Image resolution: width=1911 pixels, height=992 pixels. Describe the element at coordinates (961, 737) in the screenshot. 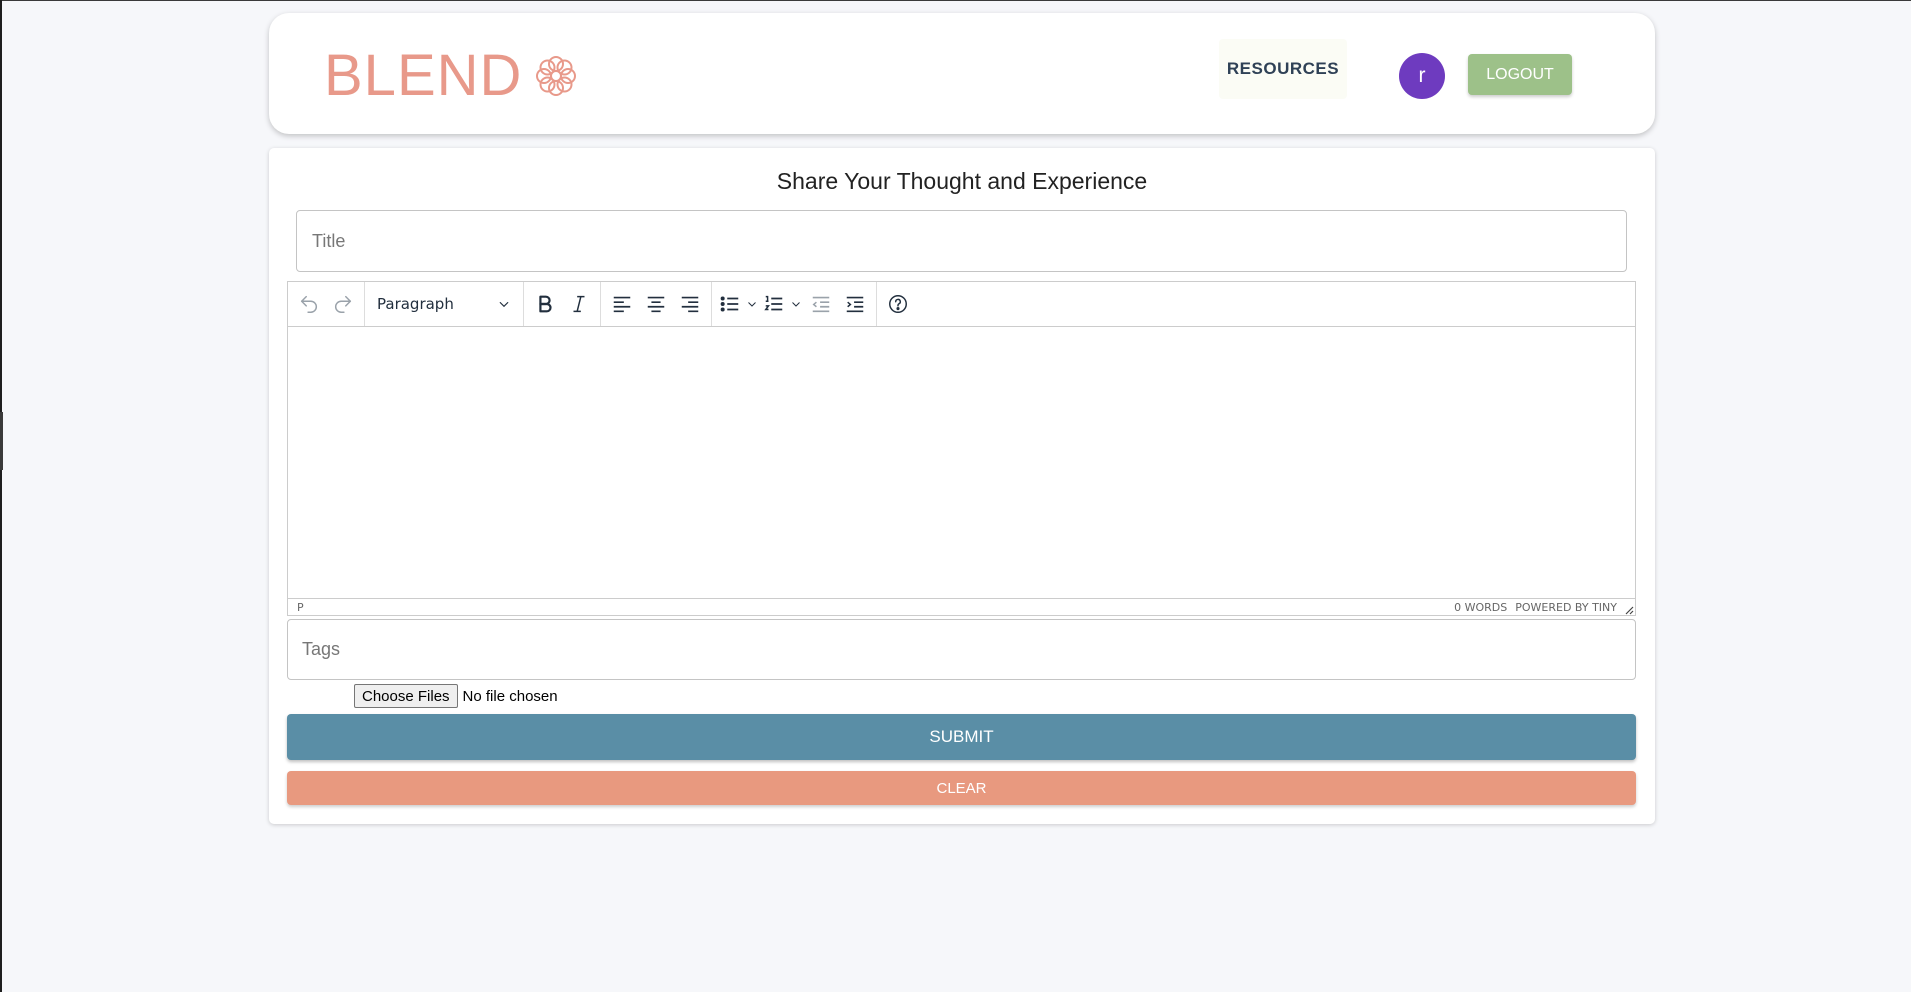

I see `submit-button: SUBMIT` at that location.